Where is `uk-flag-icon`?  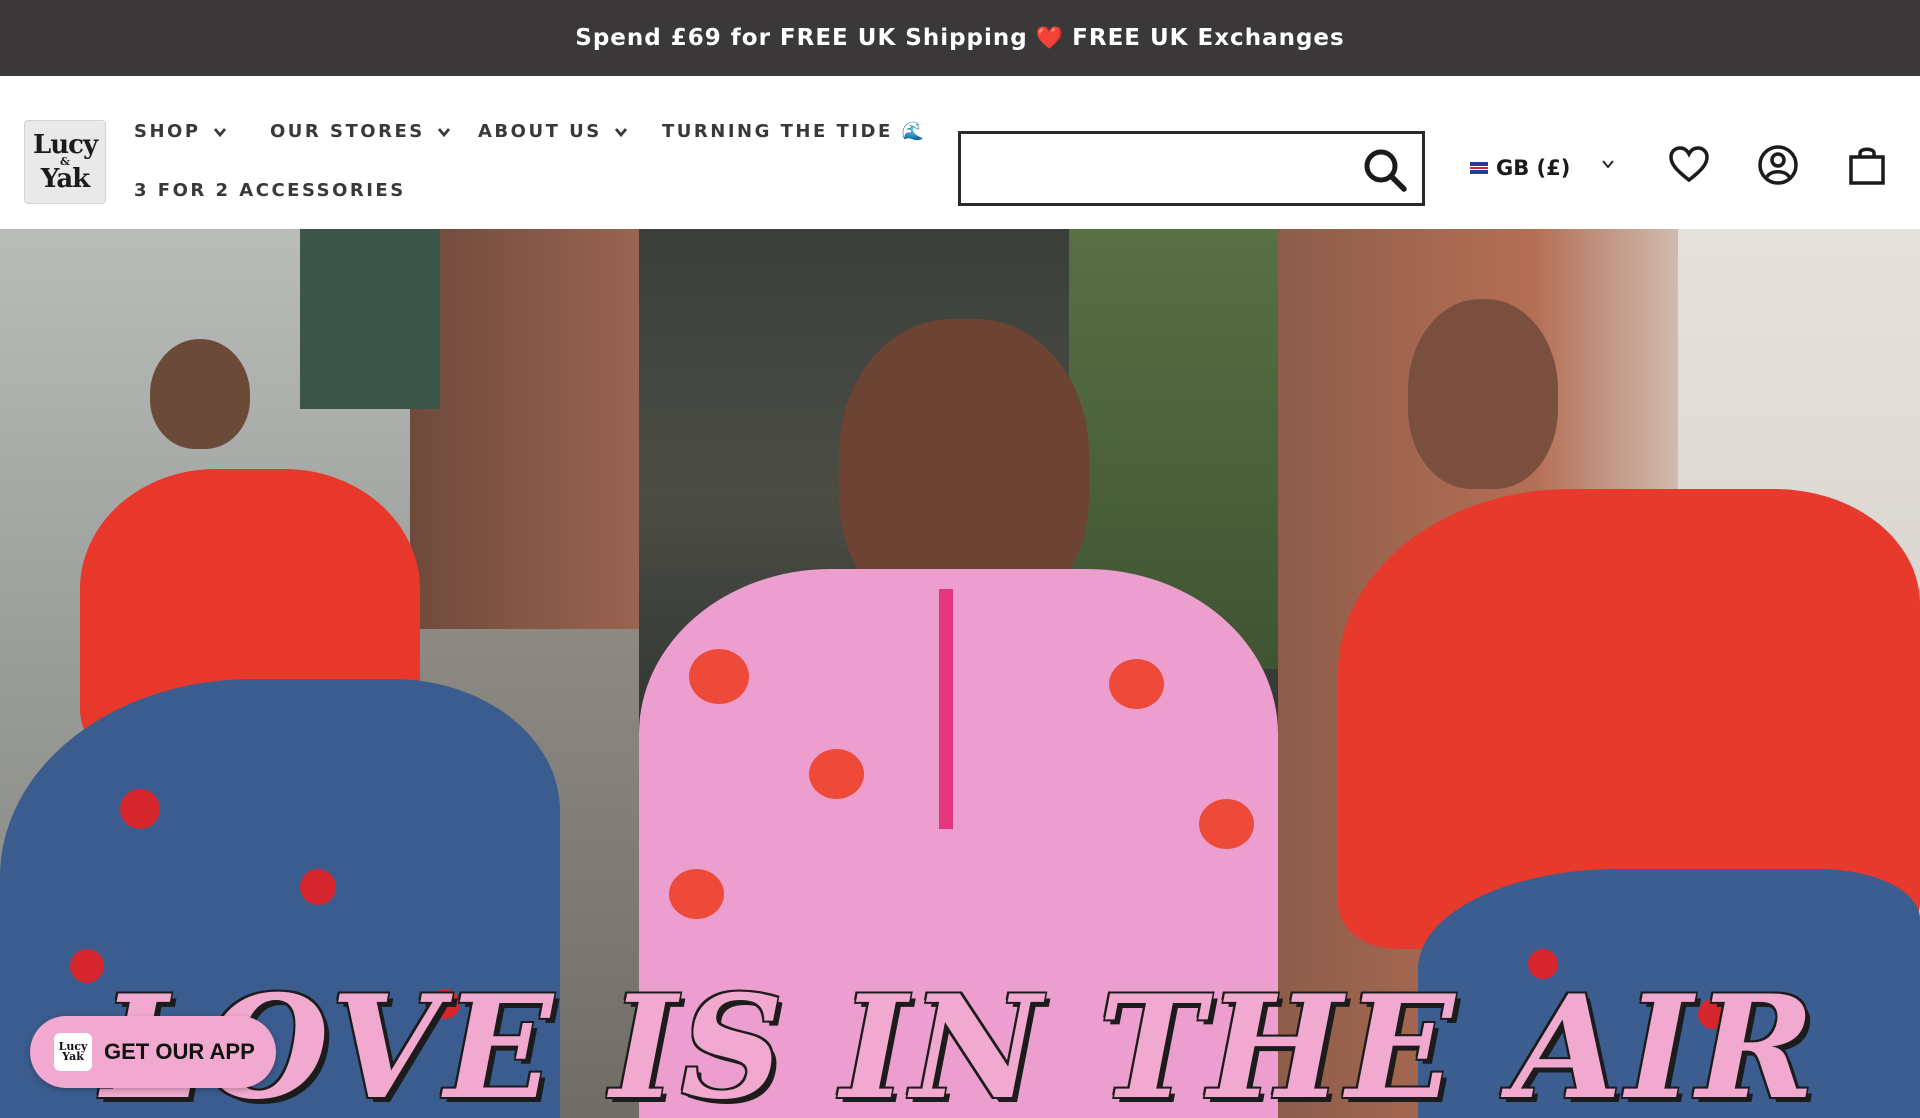 uk-flag-icon is located at coordinates (1479, 168).